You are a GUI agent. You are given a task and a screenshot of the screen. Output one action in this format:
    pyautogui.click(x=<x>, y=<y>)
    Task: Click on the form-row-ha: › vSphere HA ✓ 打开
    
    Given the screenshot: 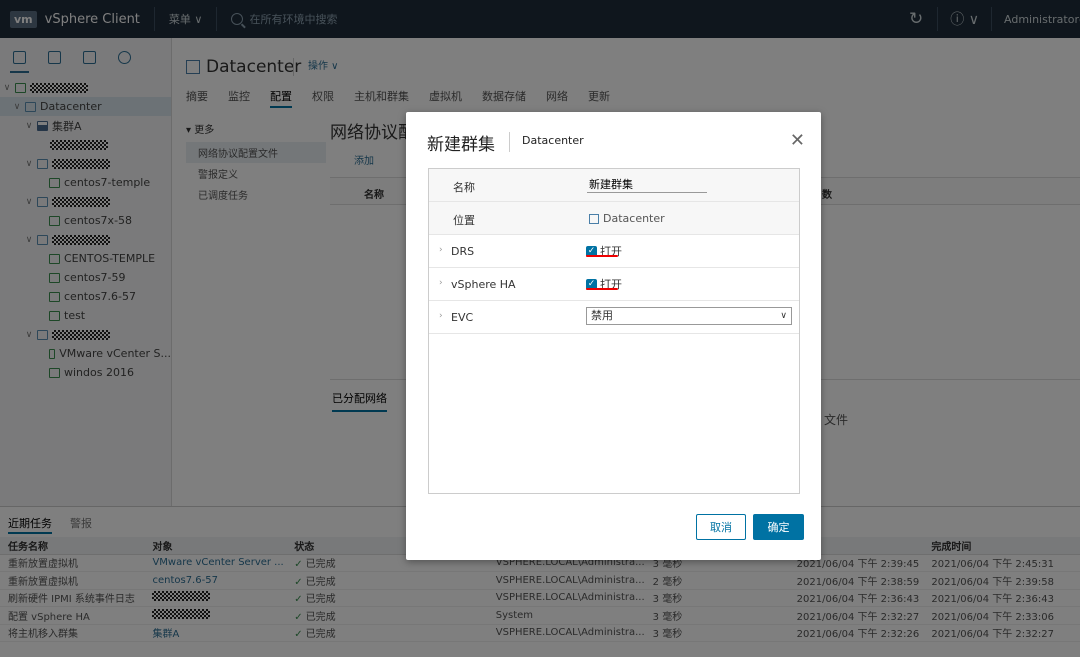 What is the action you would take?
    pyautogui.click(x=614, y=284)
    